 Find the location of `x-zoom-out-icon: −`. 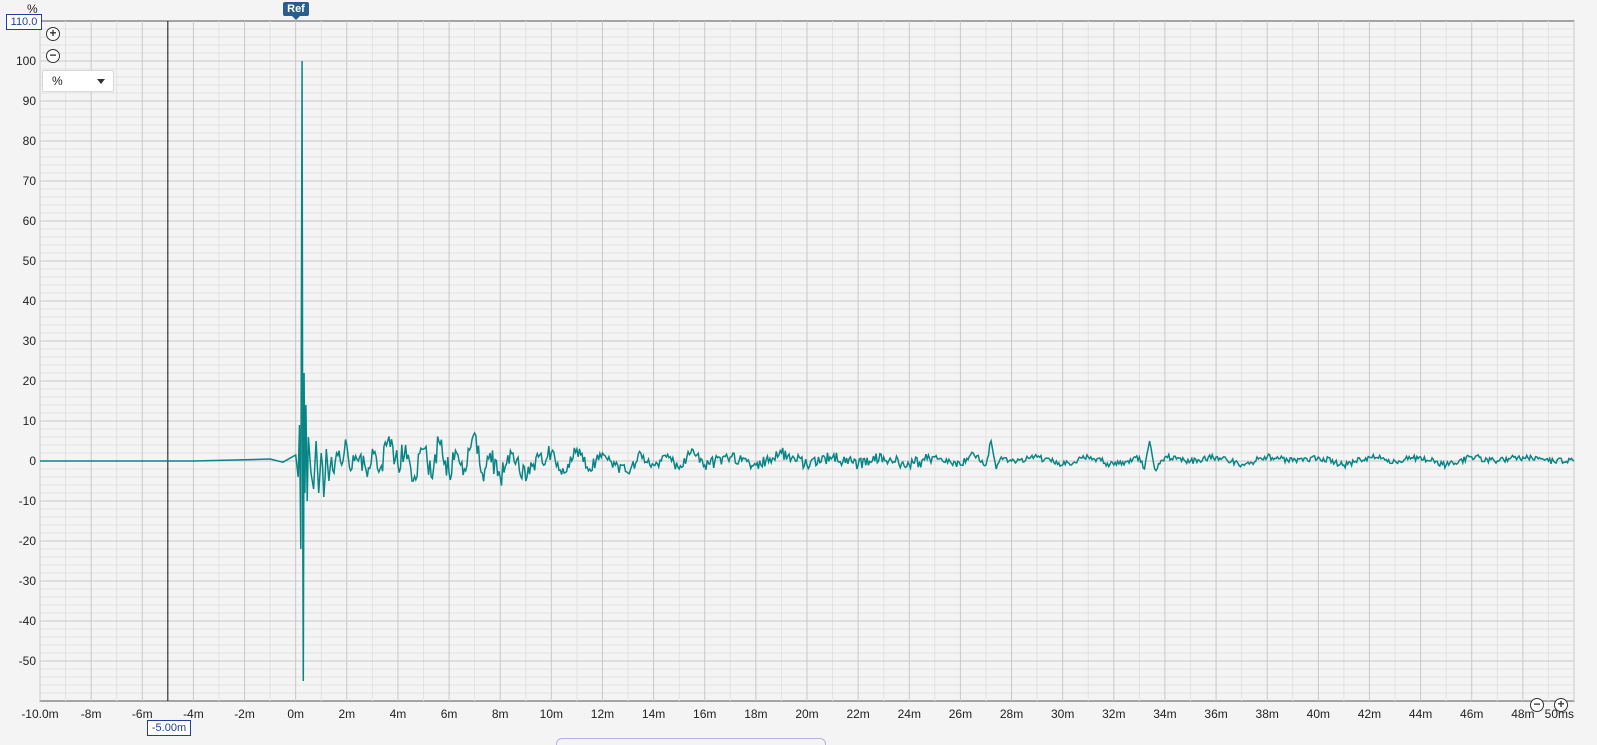

x-zoom-out-icon: − is located at coordinates (1537, 705).